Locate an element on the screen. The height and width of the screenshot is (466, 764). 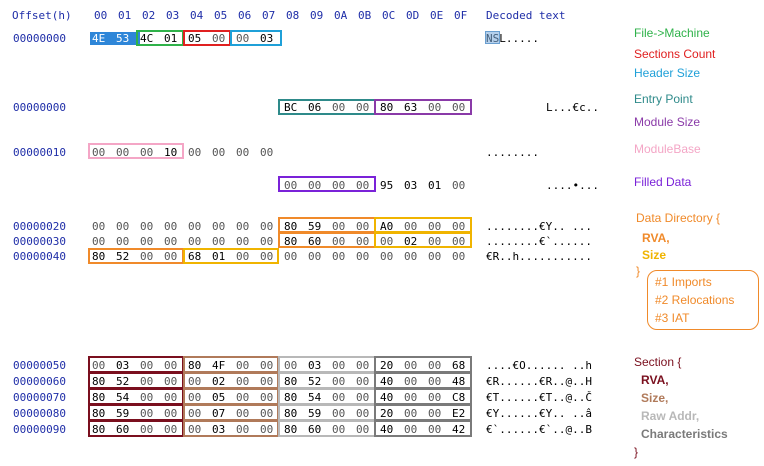
section-raw-label: Raw Addr, is located at coordinates (670, 416).